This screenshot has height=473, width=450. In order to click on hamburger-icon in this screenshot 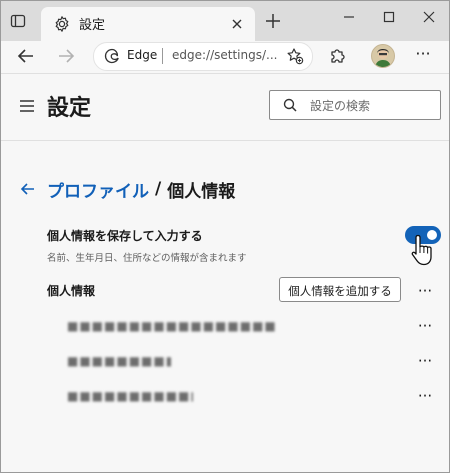, I will do `click(27, 106)`.